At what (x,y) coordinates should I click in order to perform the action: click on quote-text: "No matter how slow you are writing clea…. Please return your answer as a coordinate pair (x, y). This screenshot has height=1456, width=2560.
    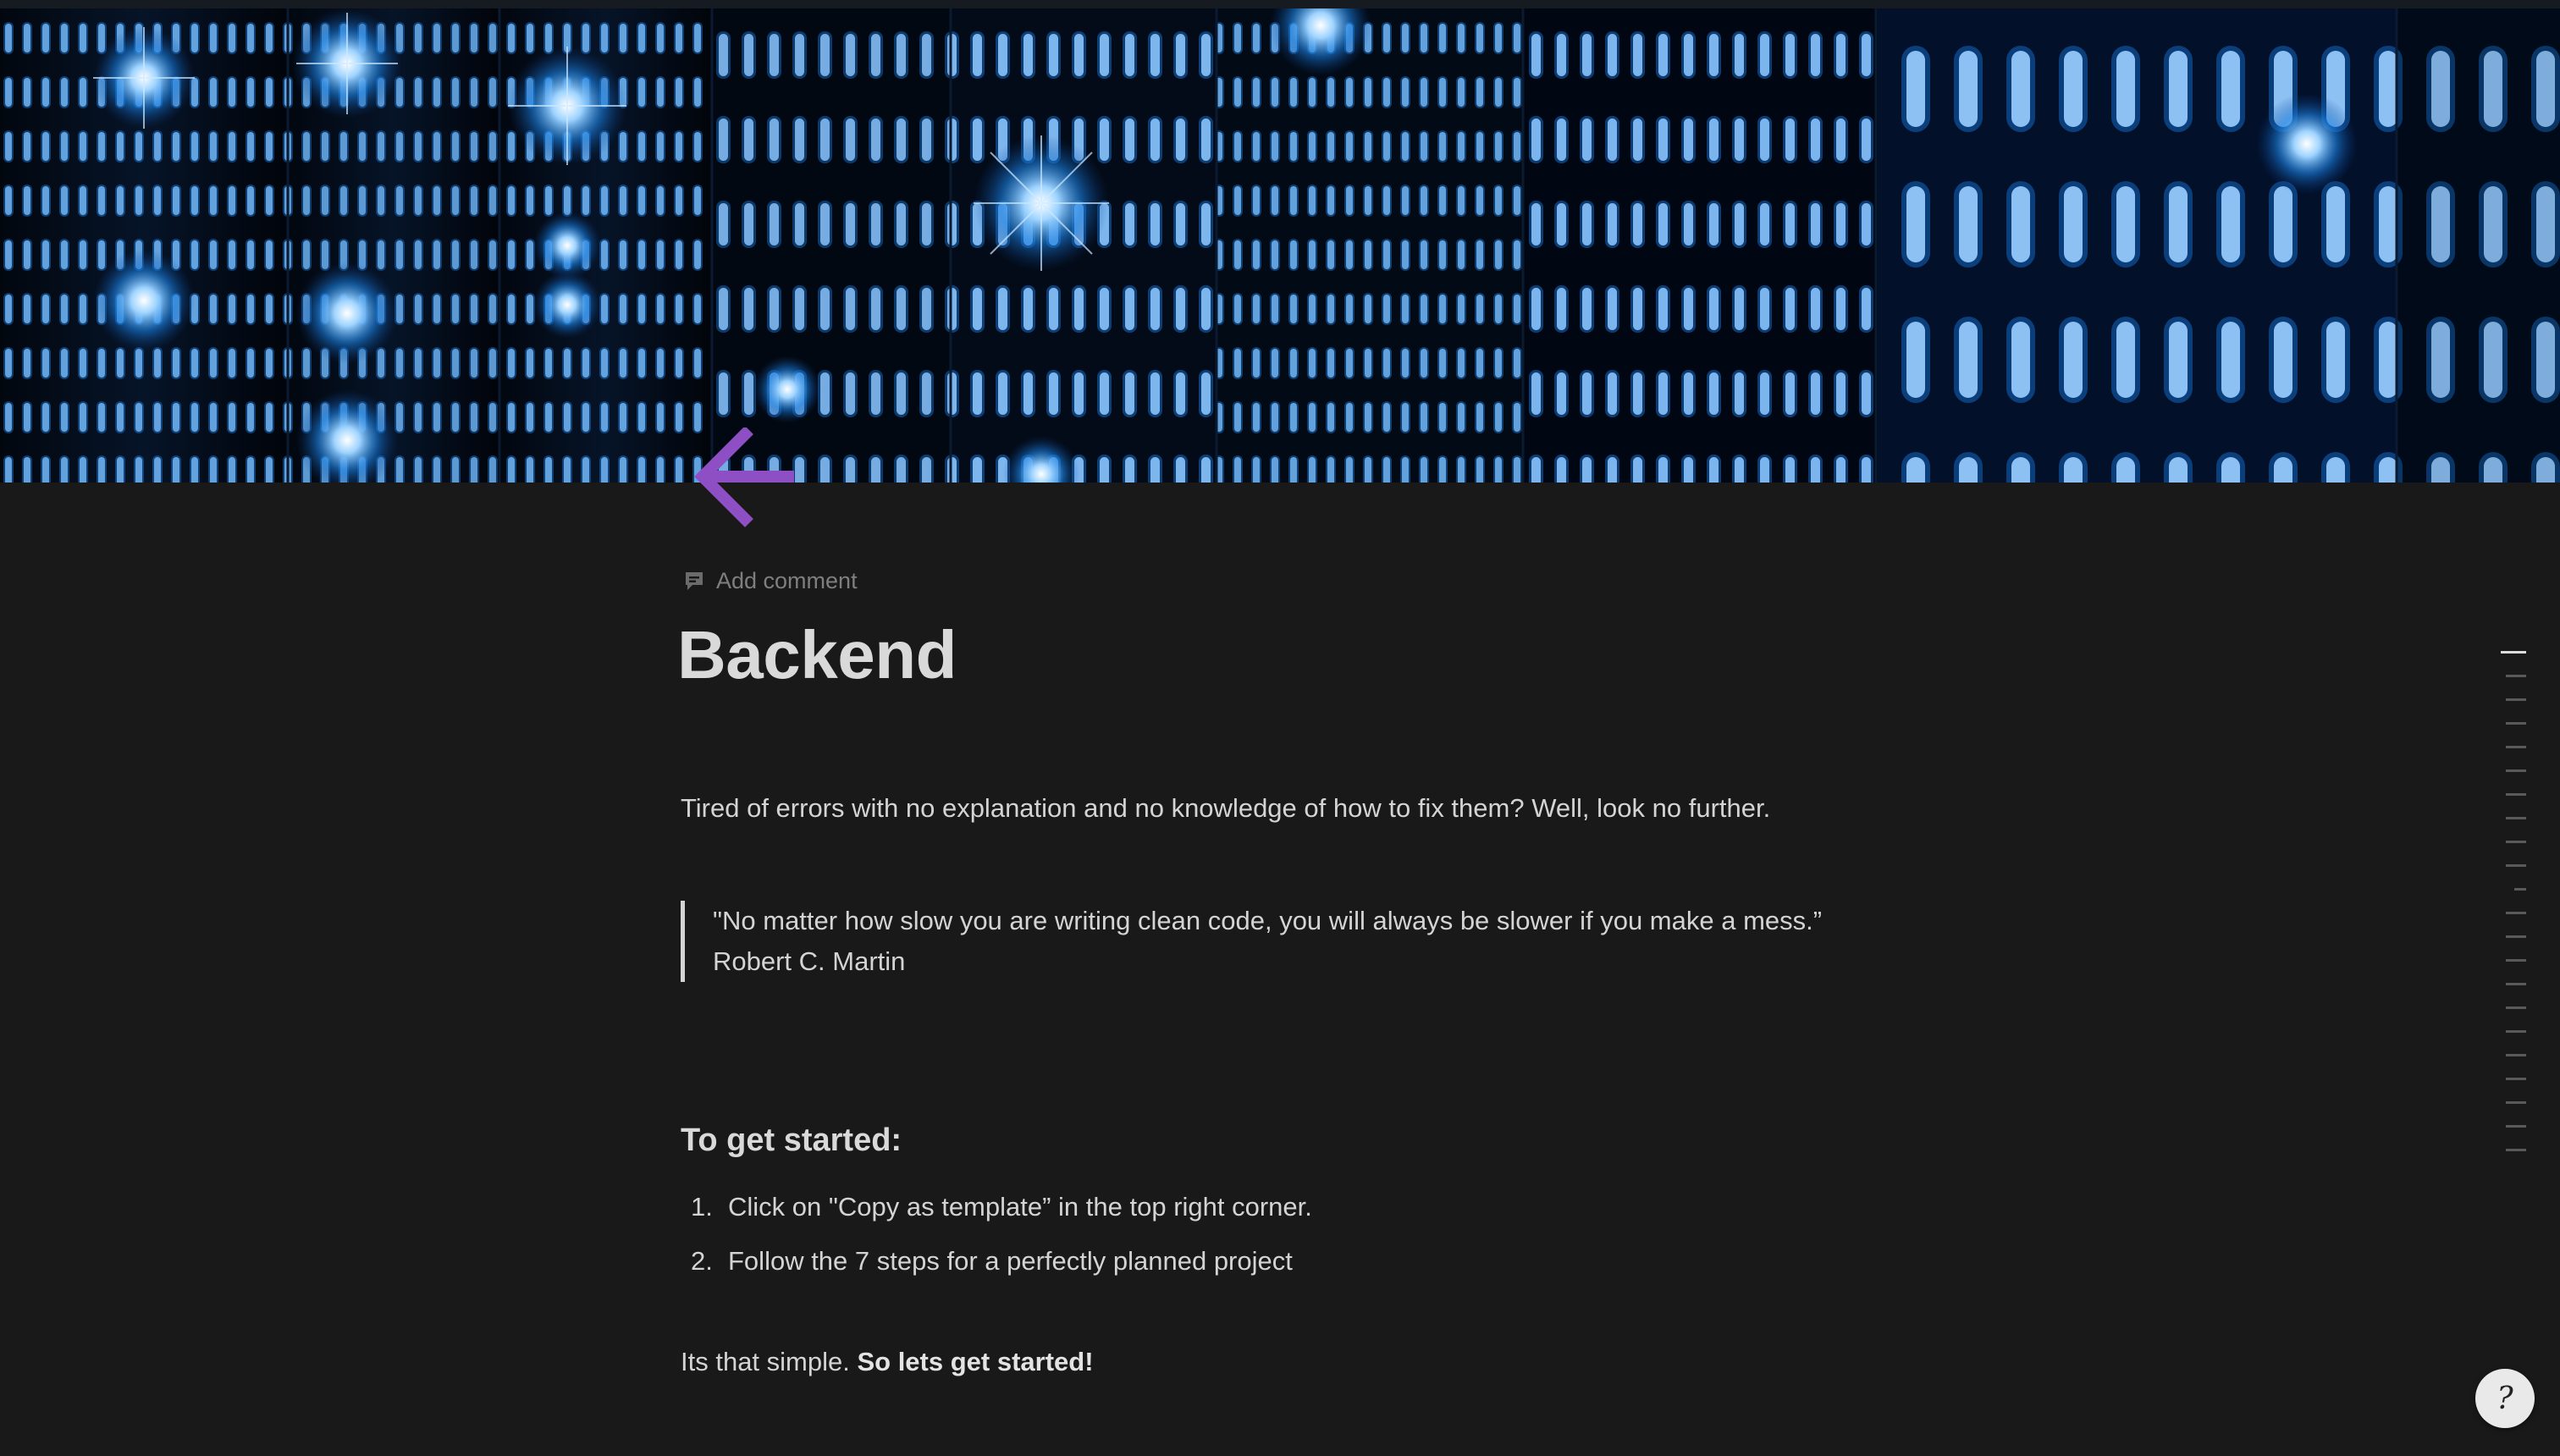
    Looking at the image, I should click on (1268, 920).